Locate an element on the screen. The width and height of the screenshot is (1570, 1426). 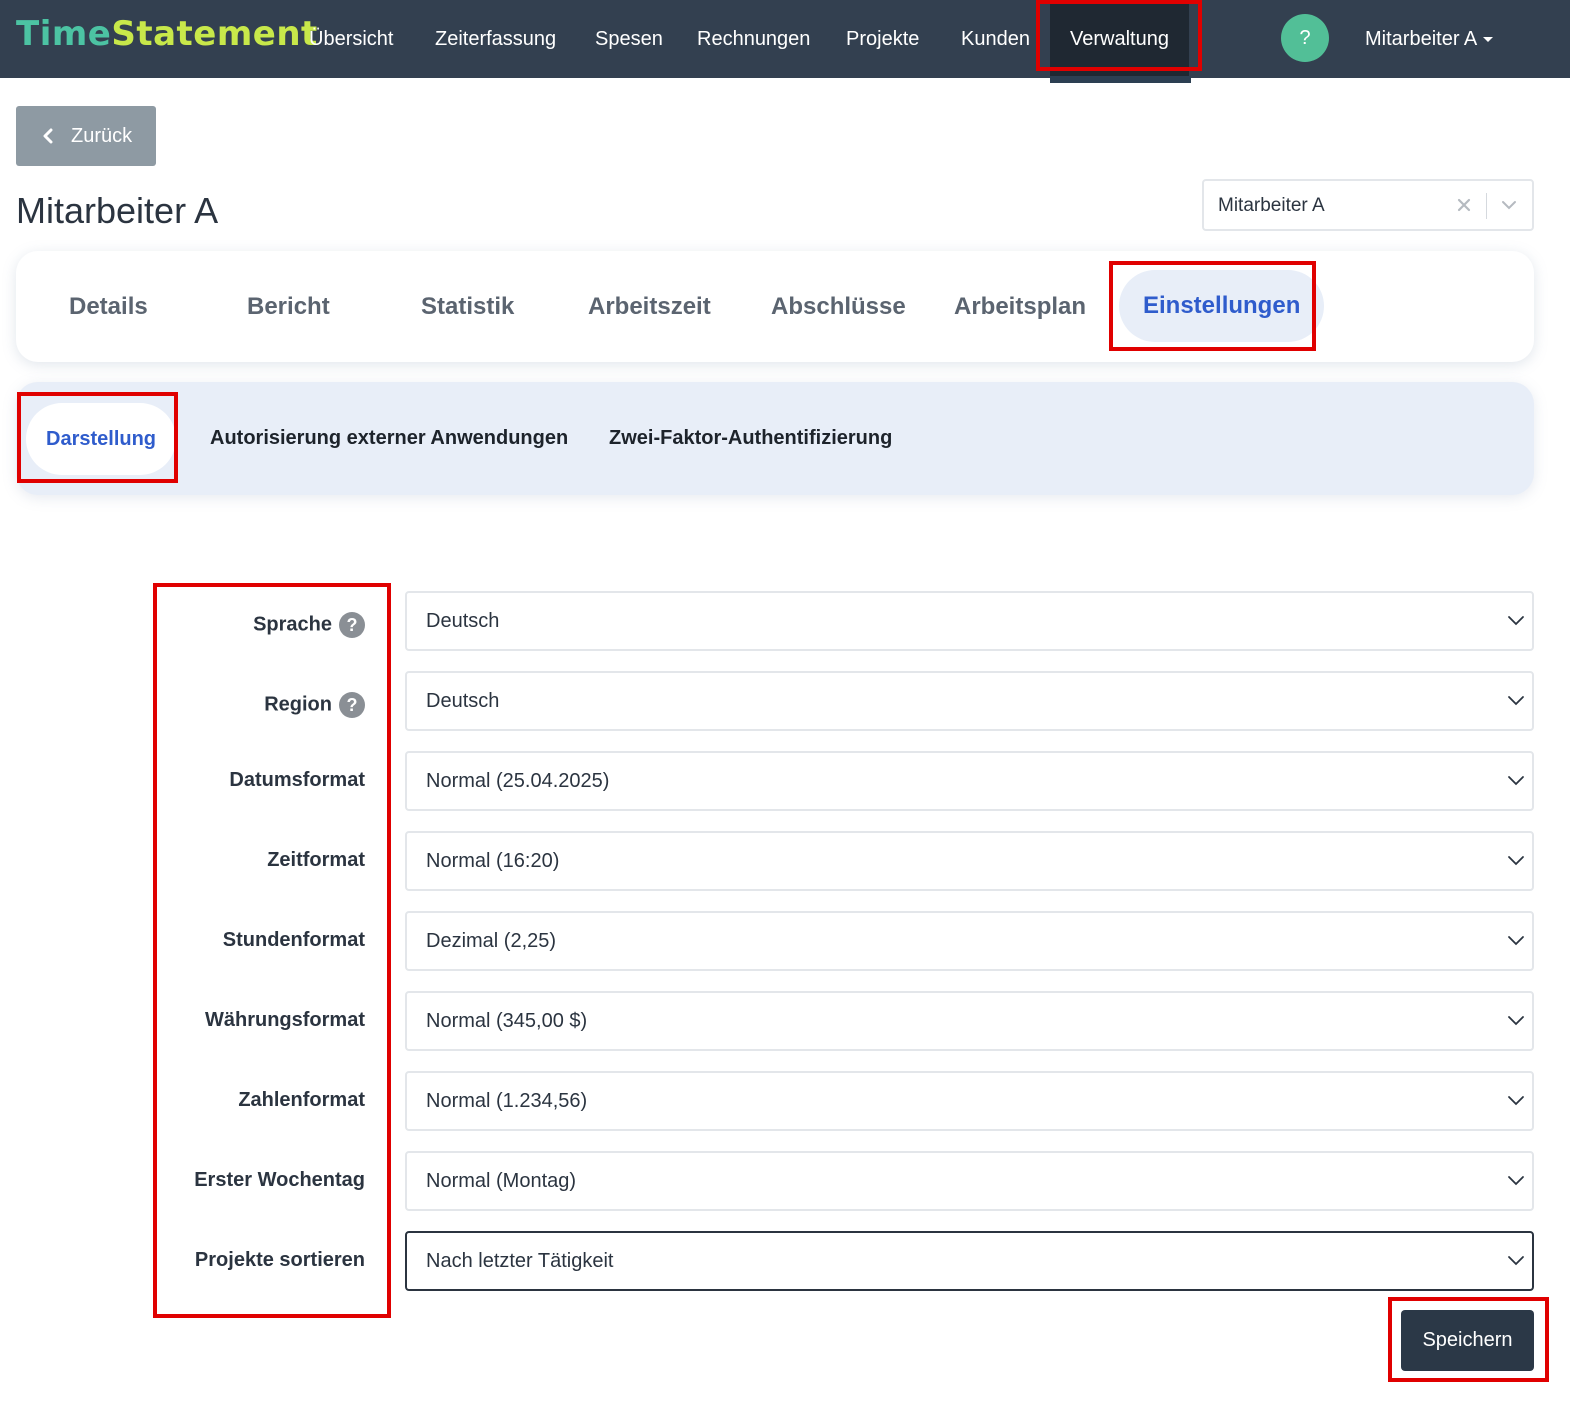
user-menu: Mitarbeiter A is located at coordinates (1429, 39).